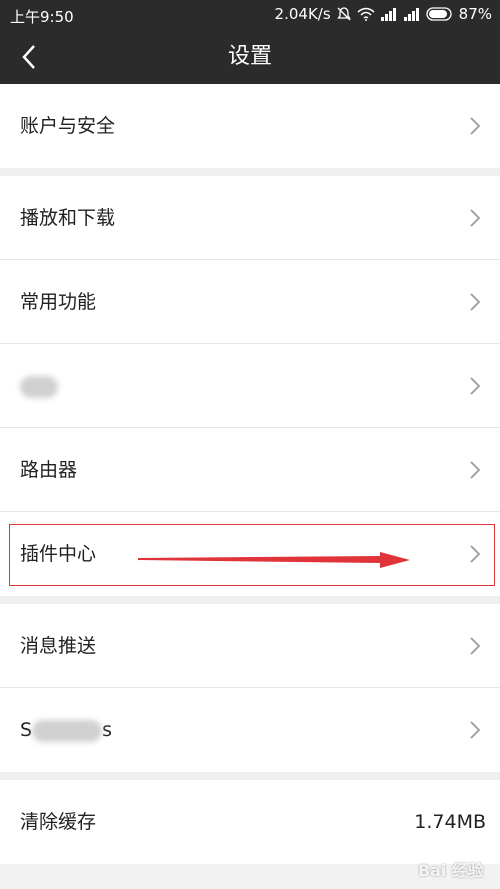 This screenshot has width=500, height=889. I want to click on settings-item-label: 账户与安全, so click(68, 126).